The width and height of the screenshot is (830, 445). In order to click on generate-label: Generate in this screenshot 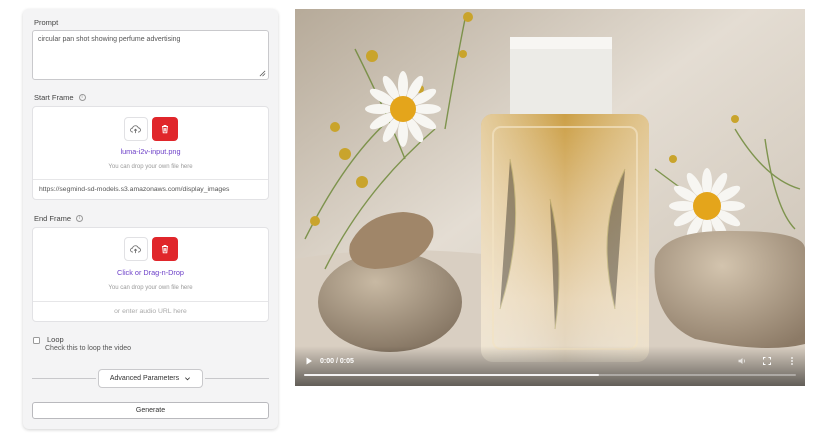, I will do `click(150, 410)`.